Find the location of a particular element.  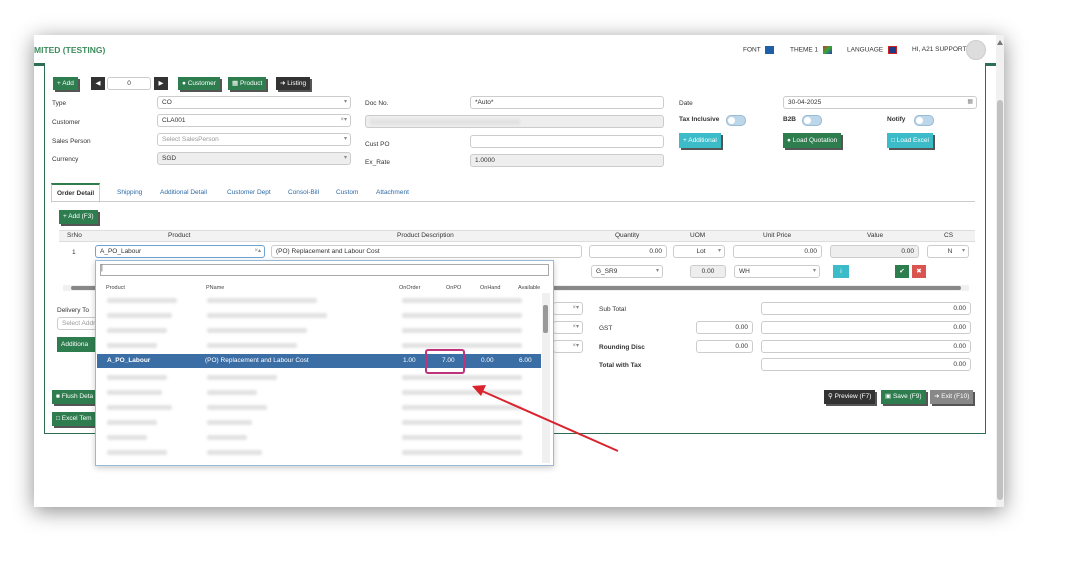

annotation-arrow is located at coordinates (545, 418).